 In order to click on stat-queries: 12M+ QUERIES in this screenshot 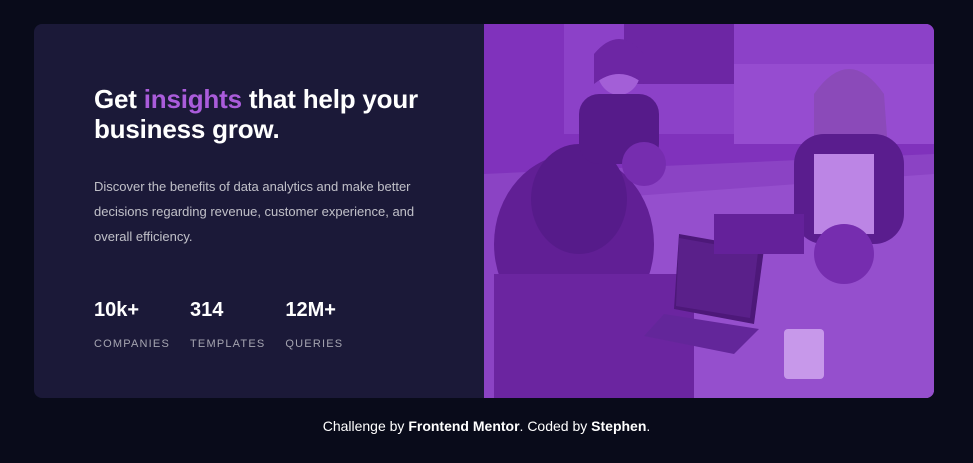, I will do `click(314, 324)`.